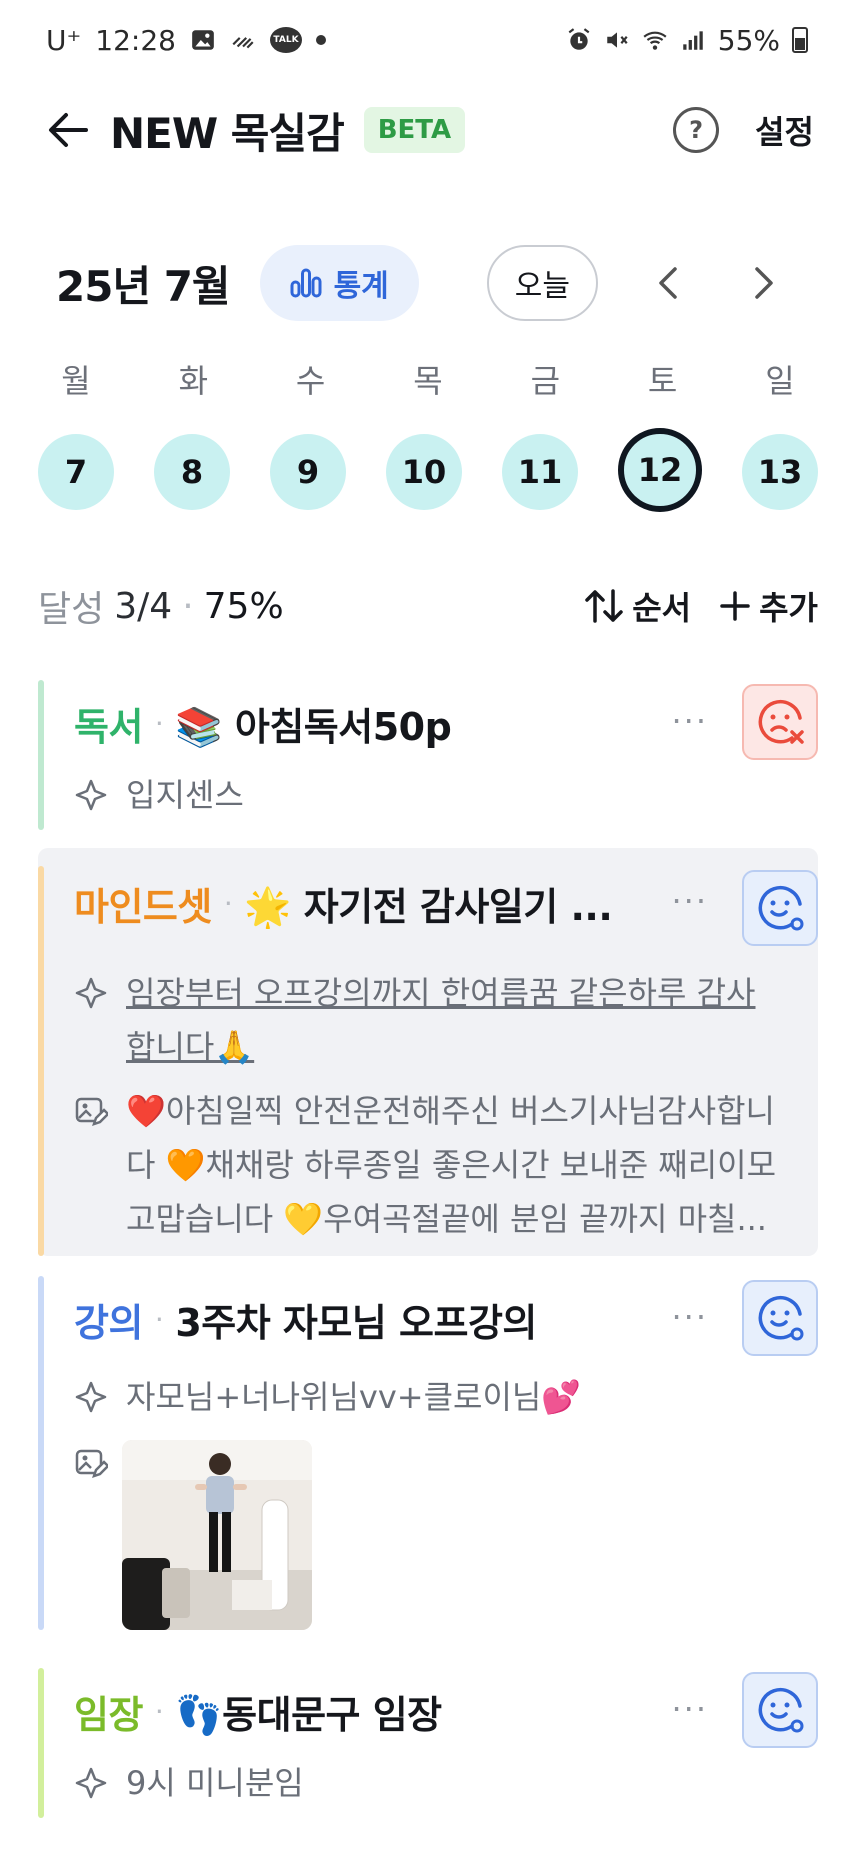 This screenshot has width=854, height=1855. Describe the element at coordinates (203, 40) in the screenshot. I see `image-icon` at that location.